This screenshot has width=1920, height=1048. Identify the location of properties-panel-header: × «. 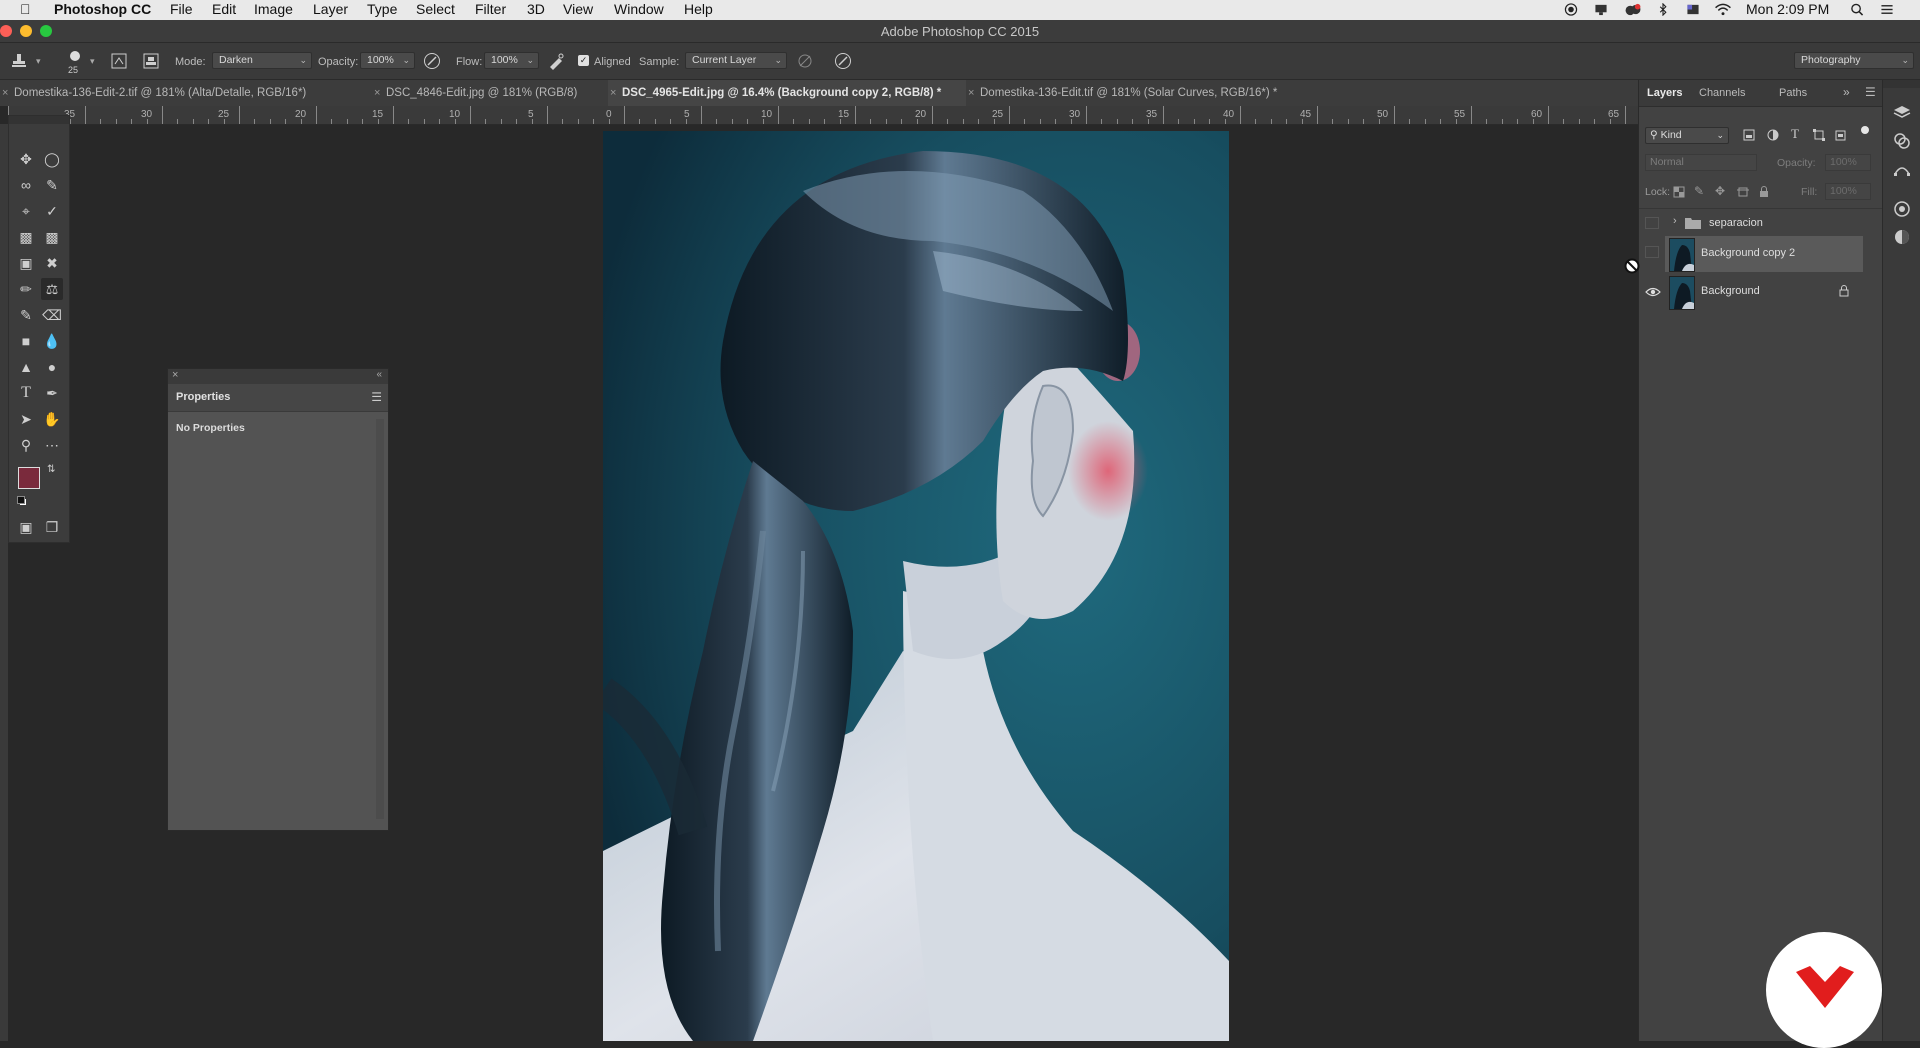
(278, 376).